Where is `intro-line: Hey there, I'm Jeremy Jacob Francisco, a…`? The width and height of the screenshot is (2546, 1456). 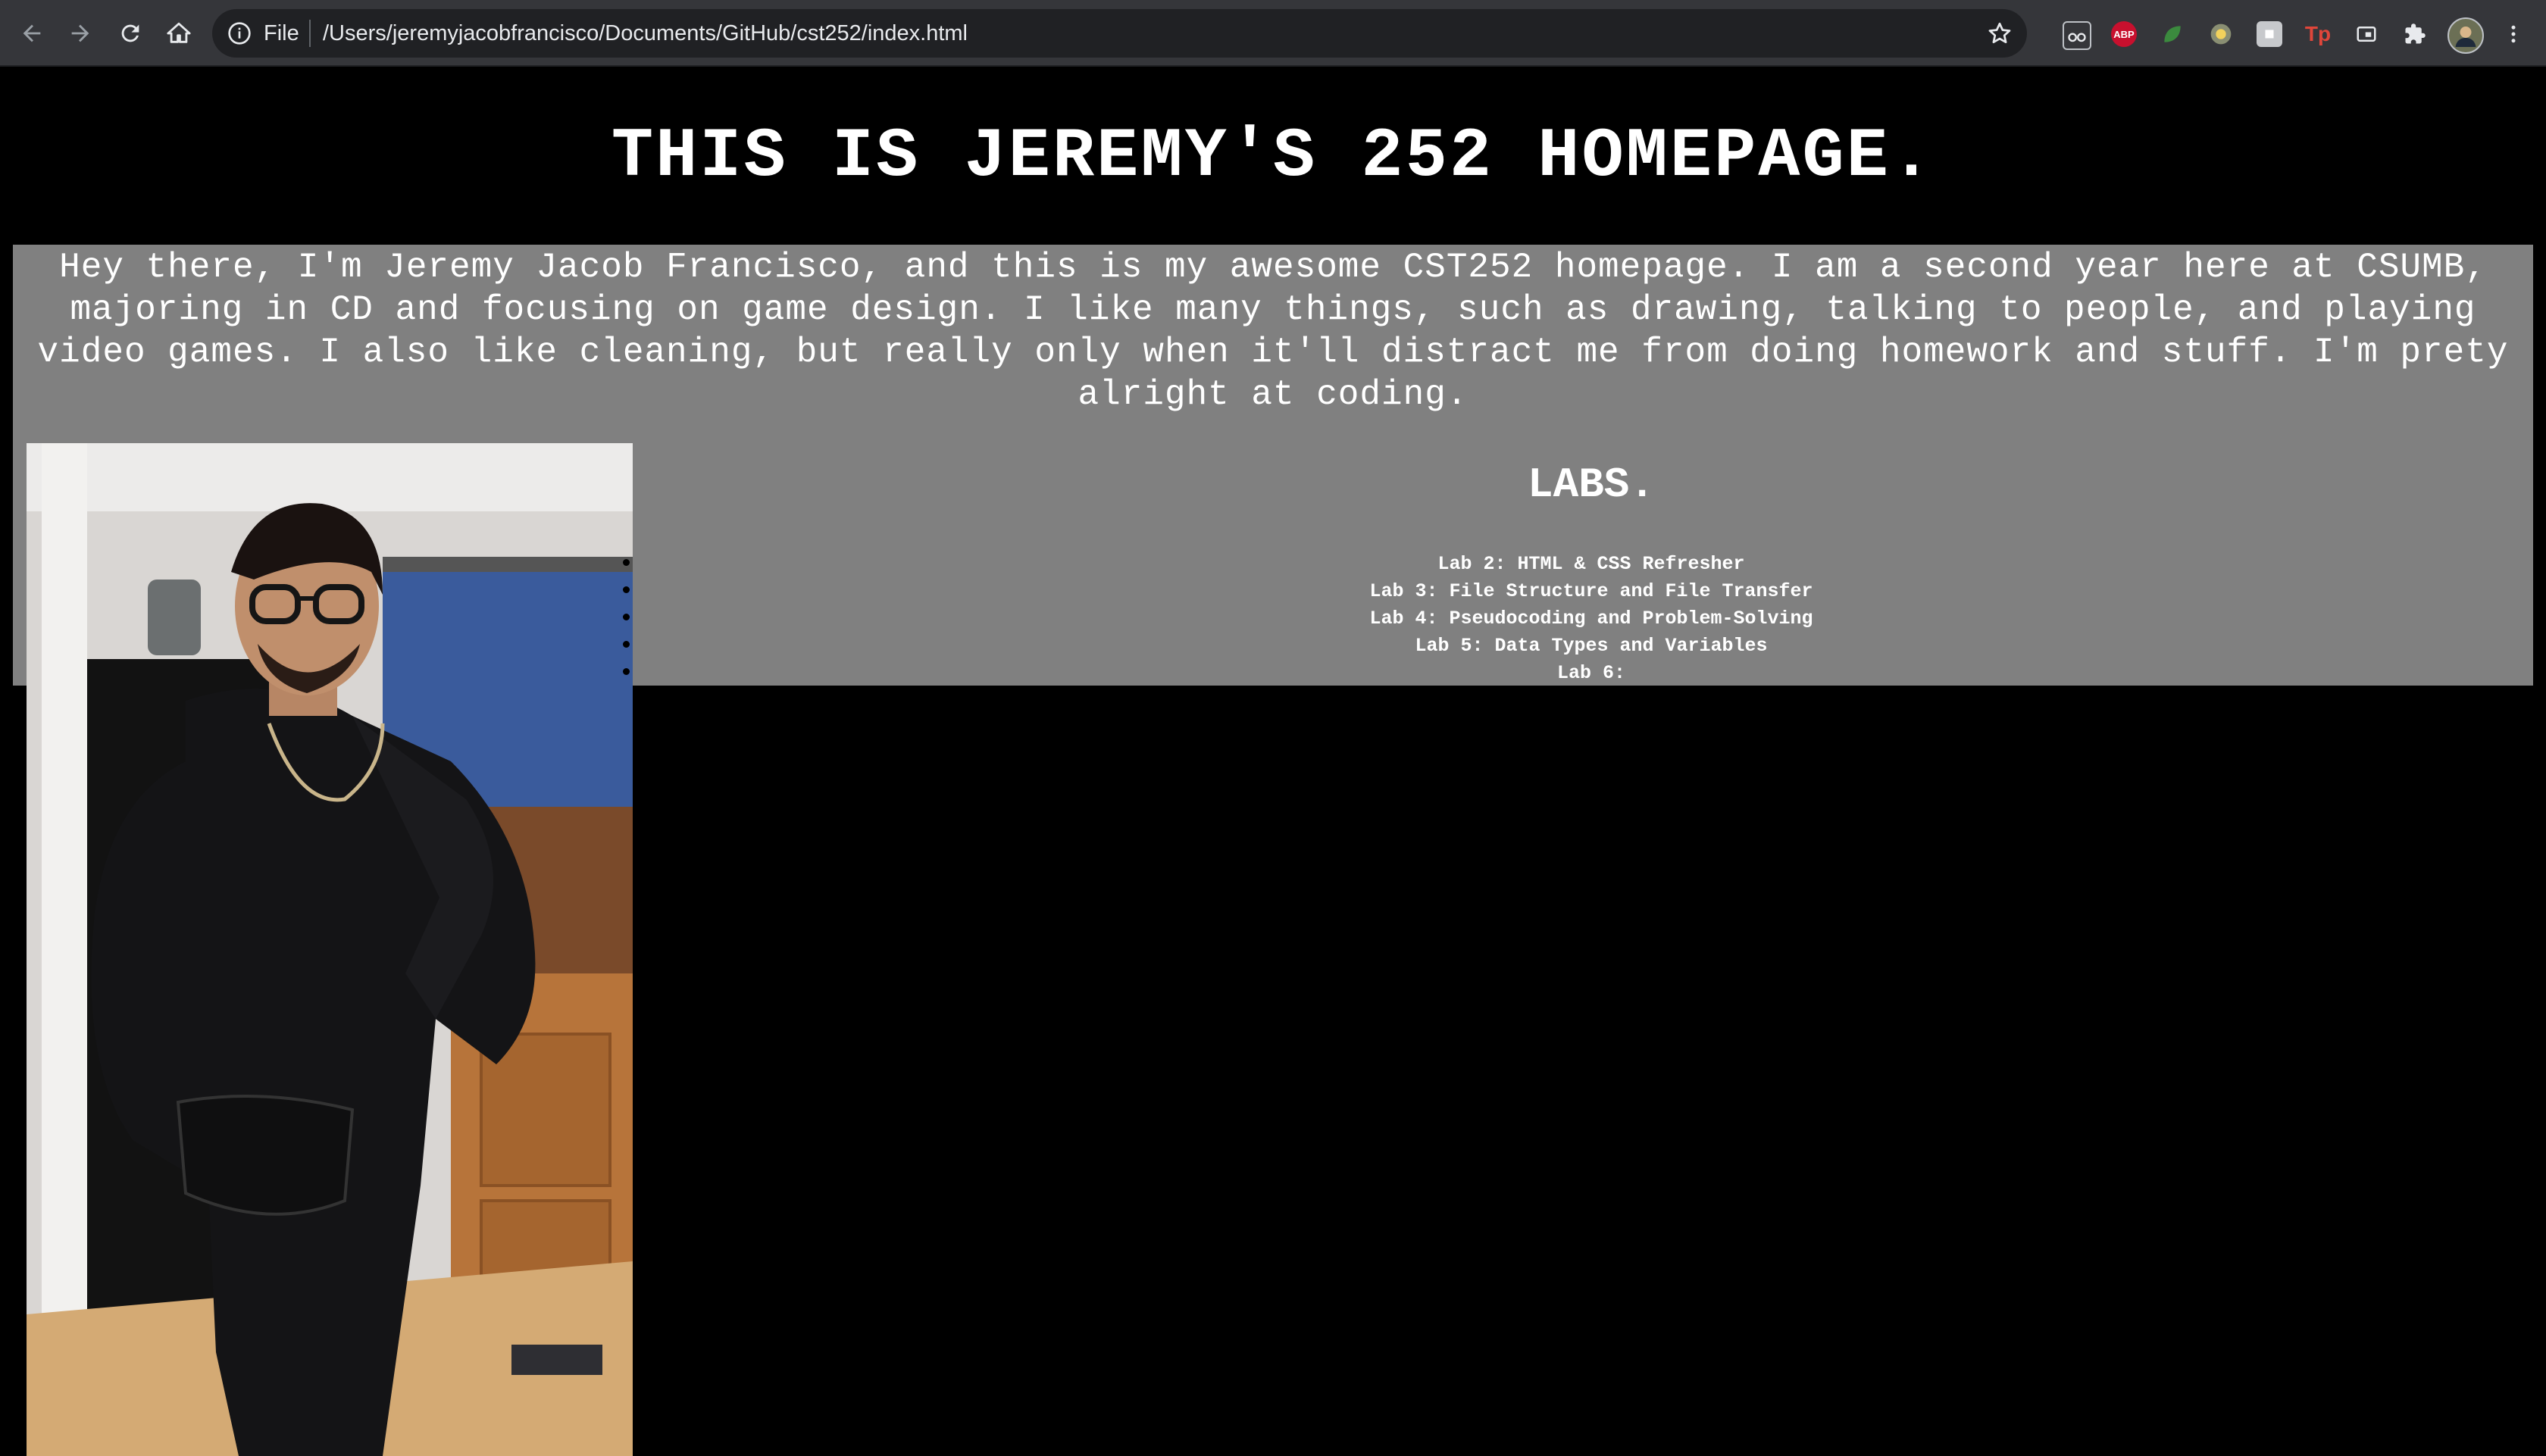 intro-line: Hey there, I'm Jeremy Jacob Francisco, a… is located at coordinates (1273, 267).